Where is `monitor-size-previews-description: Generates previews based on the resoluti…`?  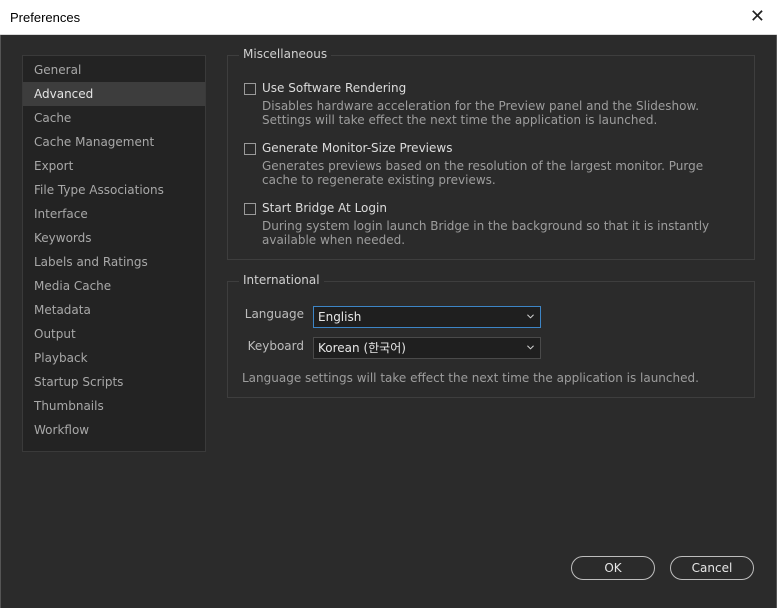 monitor-size-previews-description: Generates previews based on the resoluti… is located at coordinates (483, 173).